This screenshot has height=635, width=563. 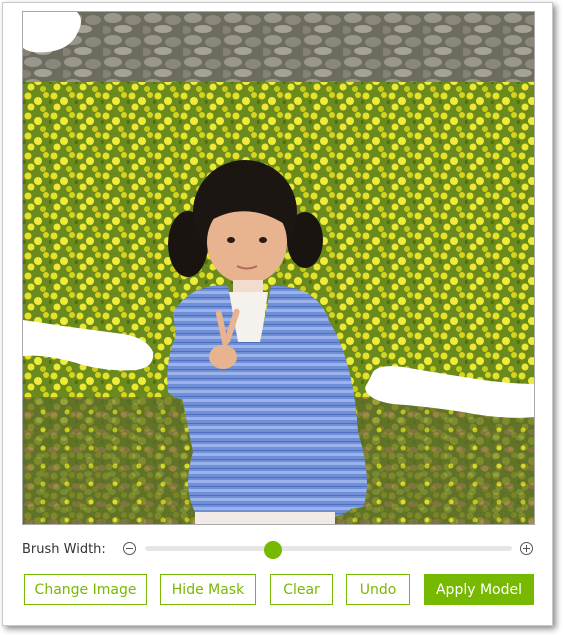 What do you see at coordinates (328, 550) in the screenshot?
I see `brush-width-slider` at bounding box center [328, 550].